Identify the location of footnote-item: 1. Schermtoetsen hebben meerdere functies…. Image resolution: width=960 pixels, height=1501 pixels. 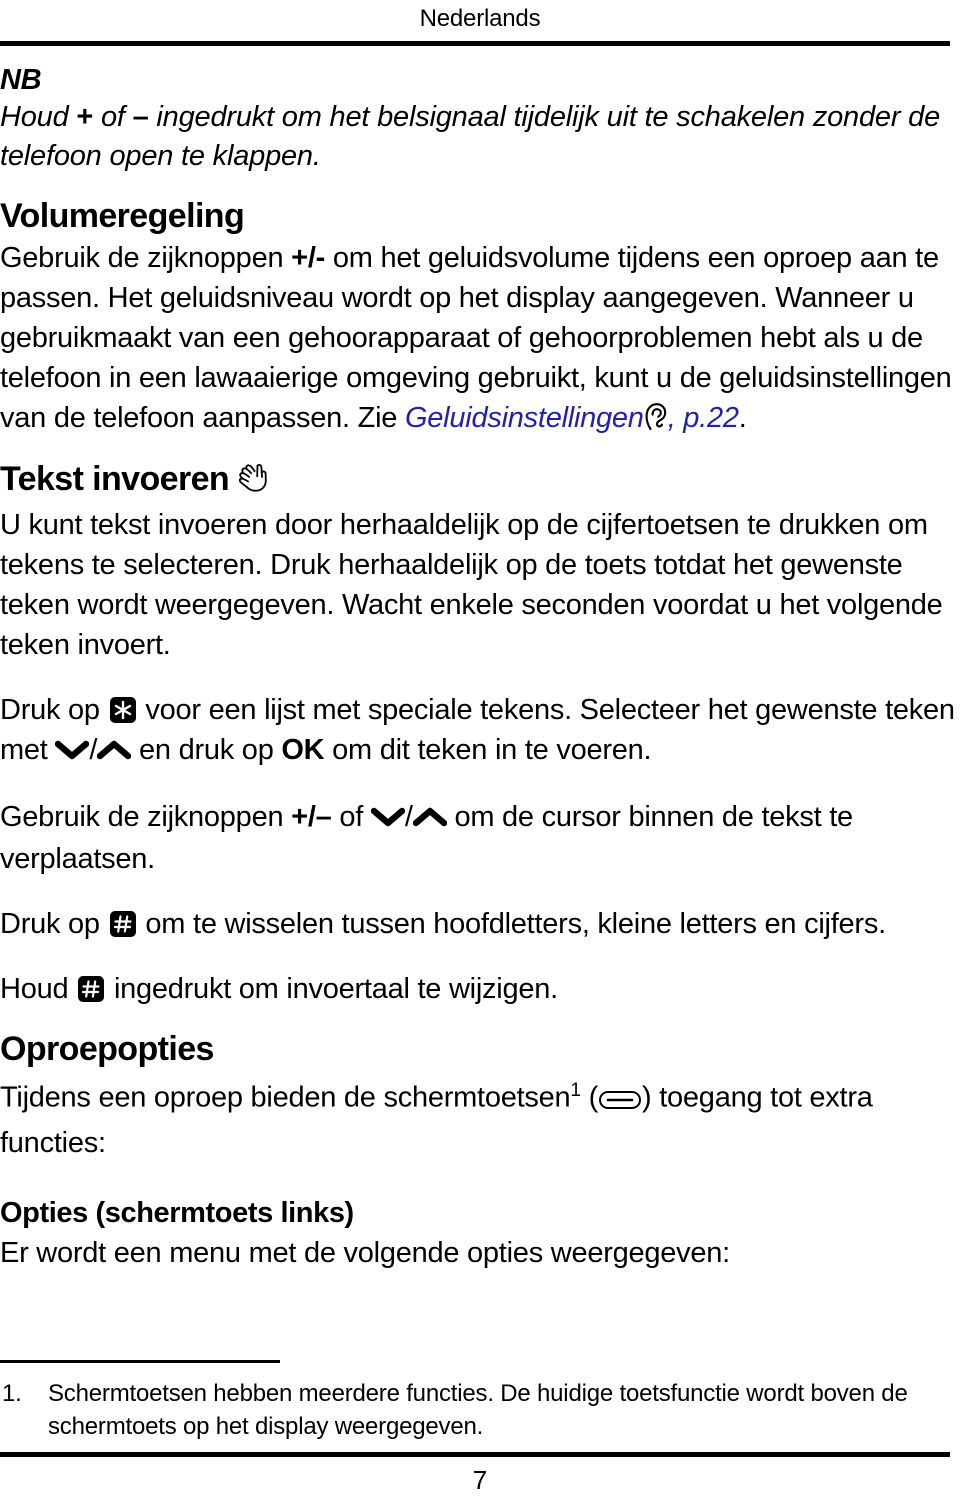
(477, 1410).